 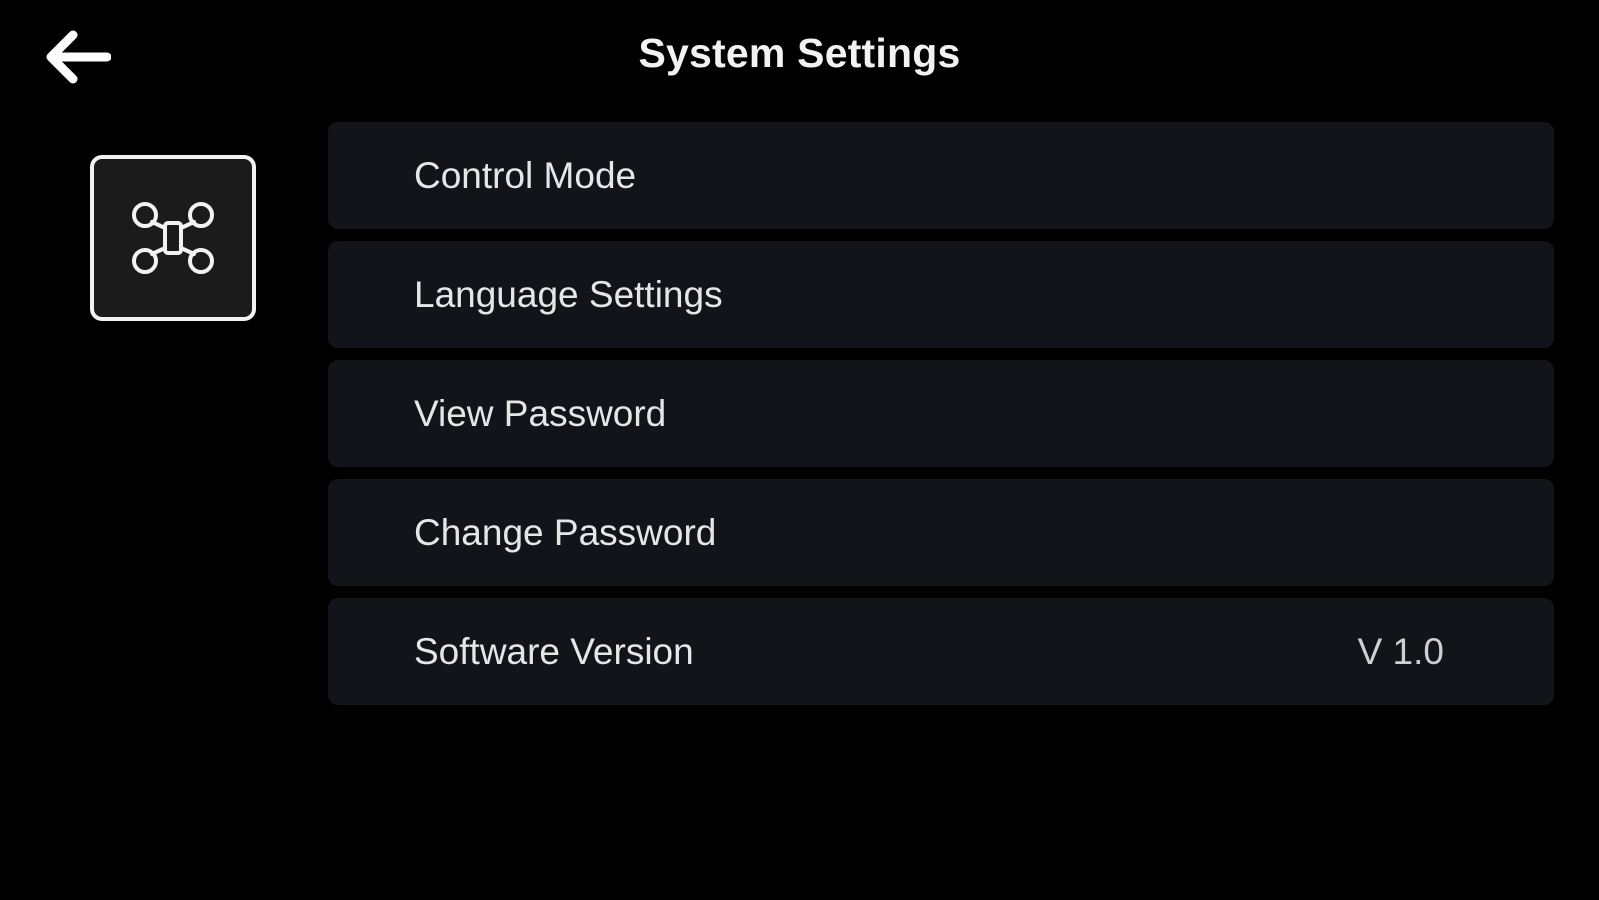 What do you see at coordinates (941, 294) in the screenshot?
I see `menu-item-language-settings: Language Settings` at bounding box center [941, 294].